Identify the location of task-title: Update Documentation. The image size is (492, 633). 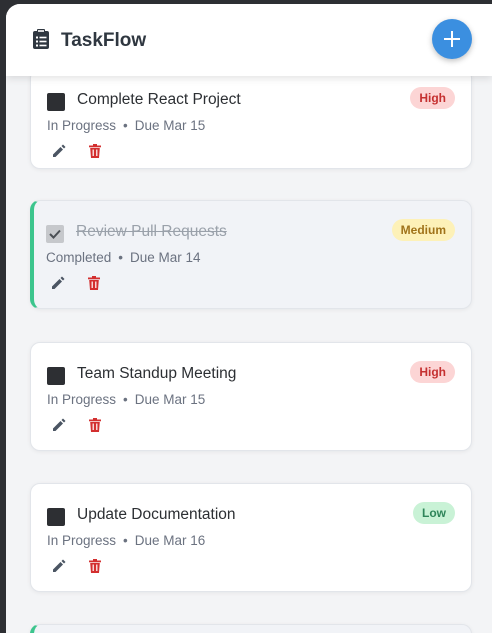
(156, 514).